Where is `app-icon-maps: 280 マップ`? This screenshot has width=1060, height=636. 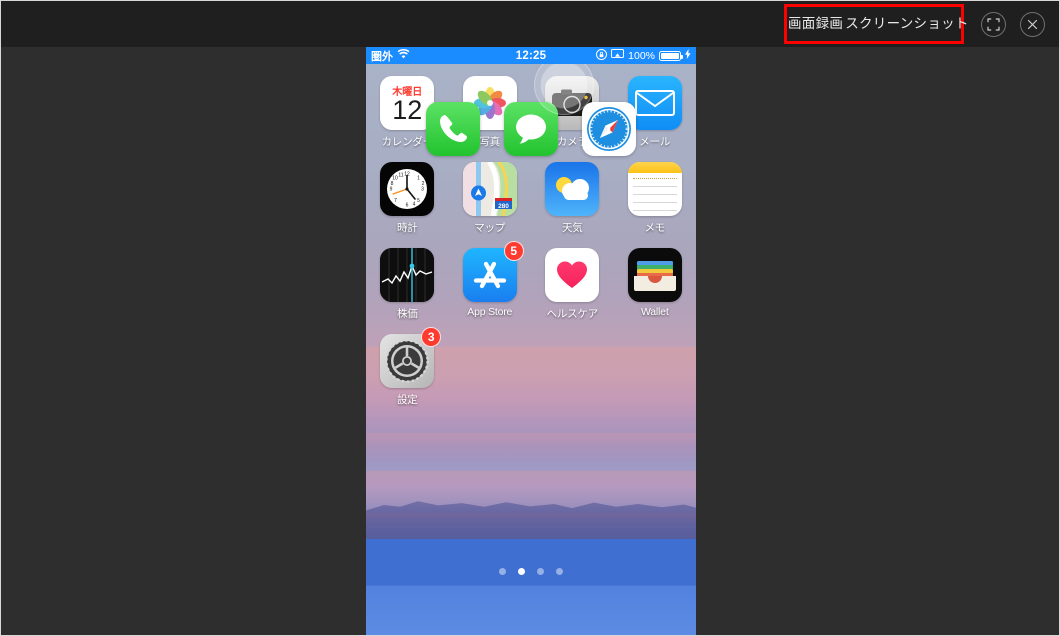 app-icon-maps: 280 マップ is located at coordinates (490, 195).